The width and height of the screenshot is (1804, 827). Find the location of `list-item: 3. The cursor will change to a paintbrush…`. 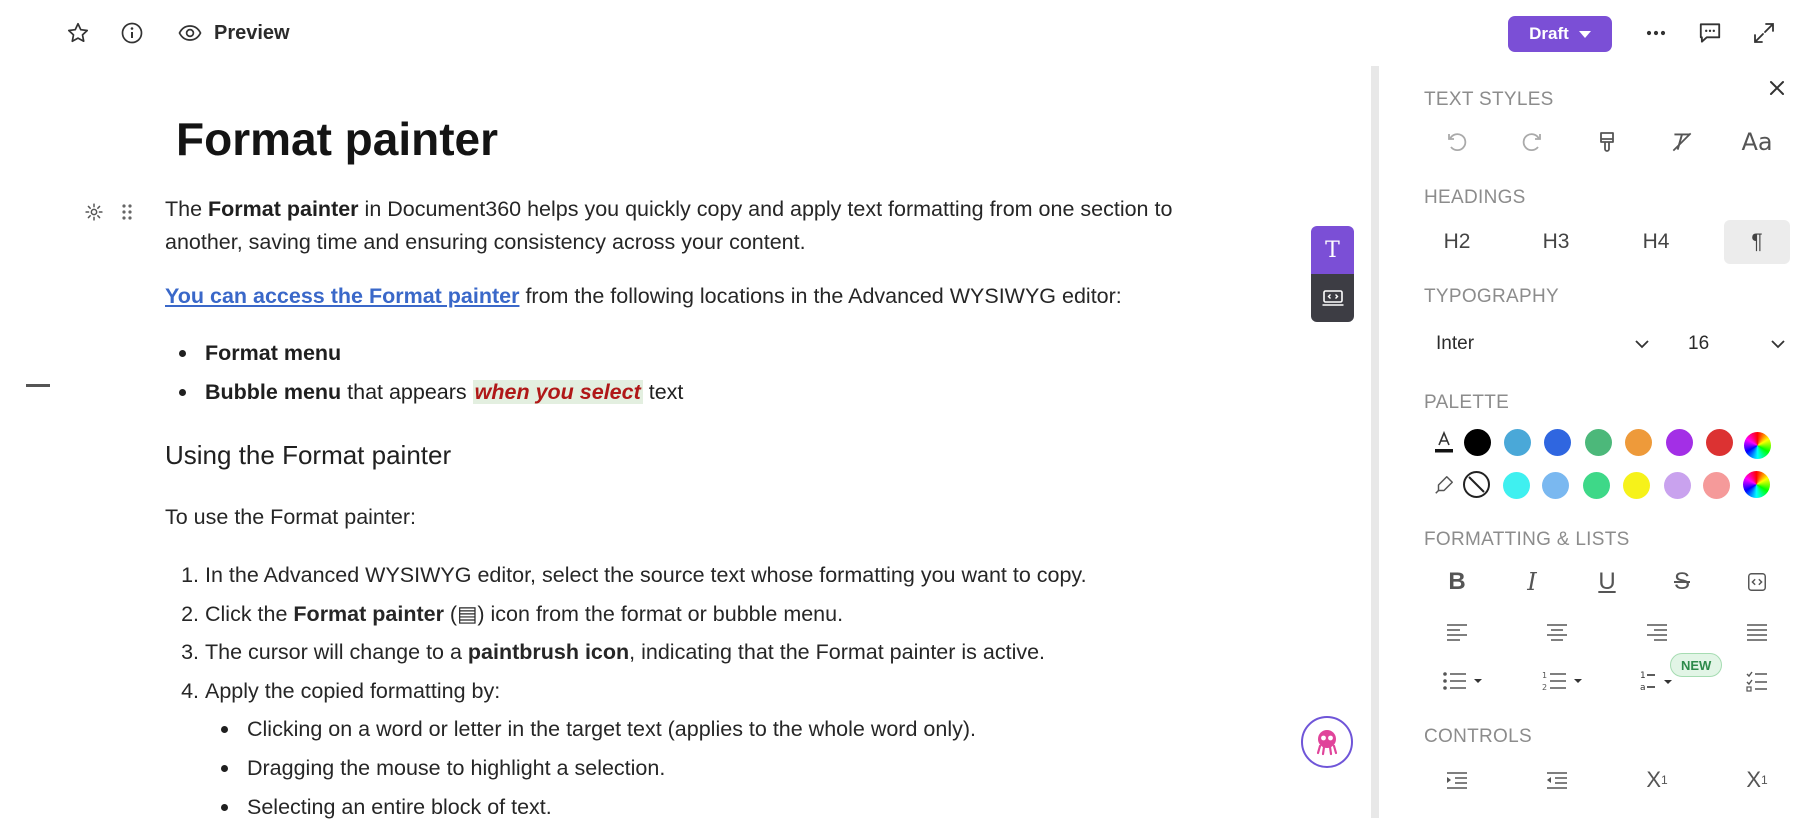

list-item: 3. The cursor will change to a paintbrush… is located at coordinates (626, 652).